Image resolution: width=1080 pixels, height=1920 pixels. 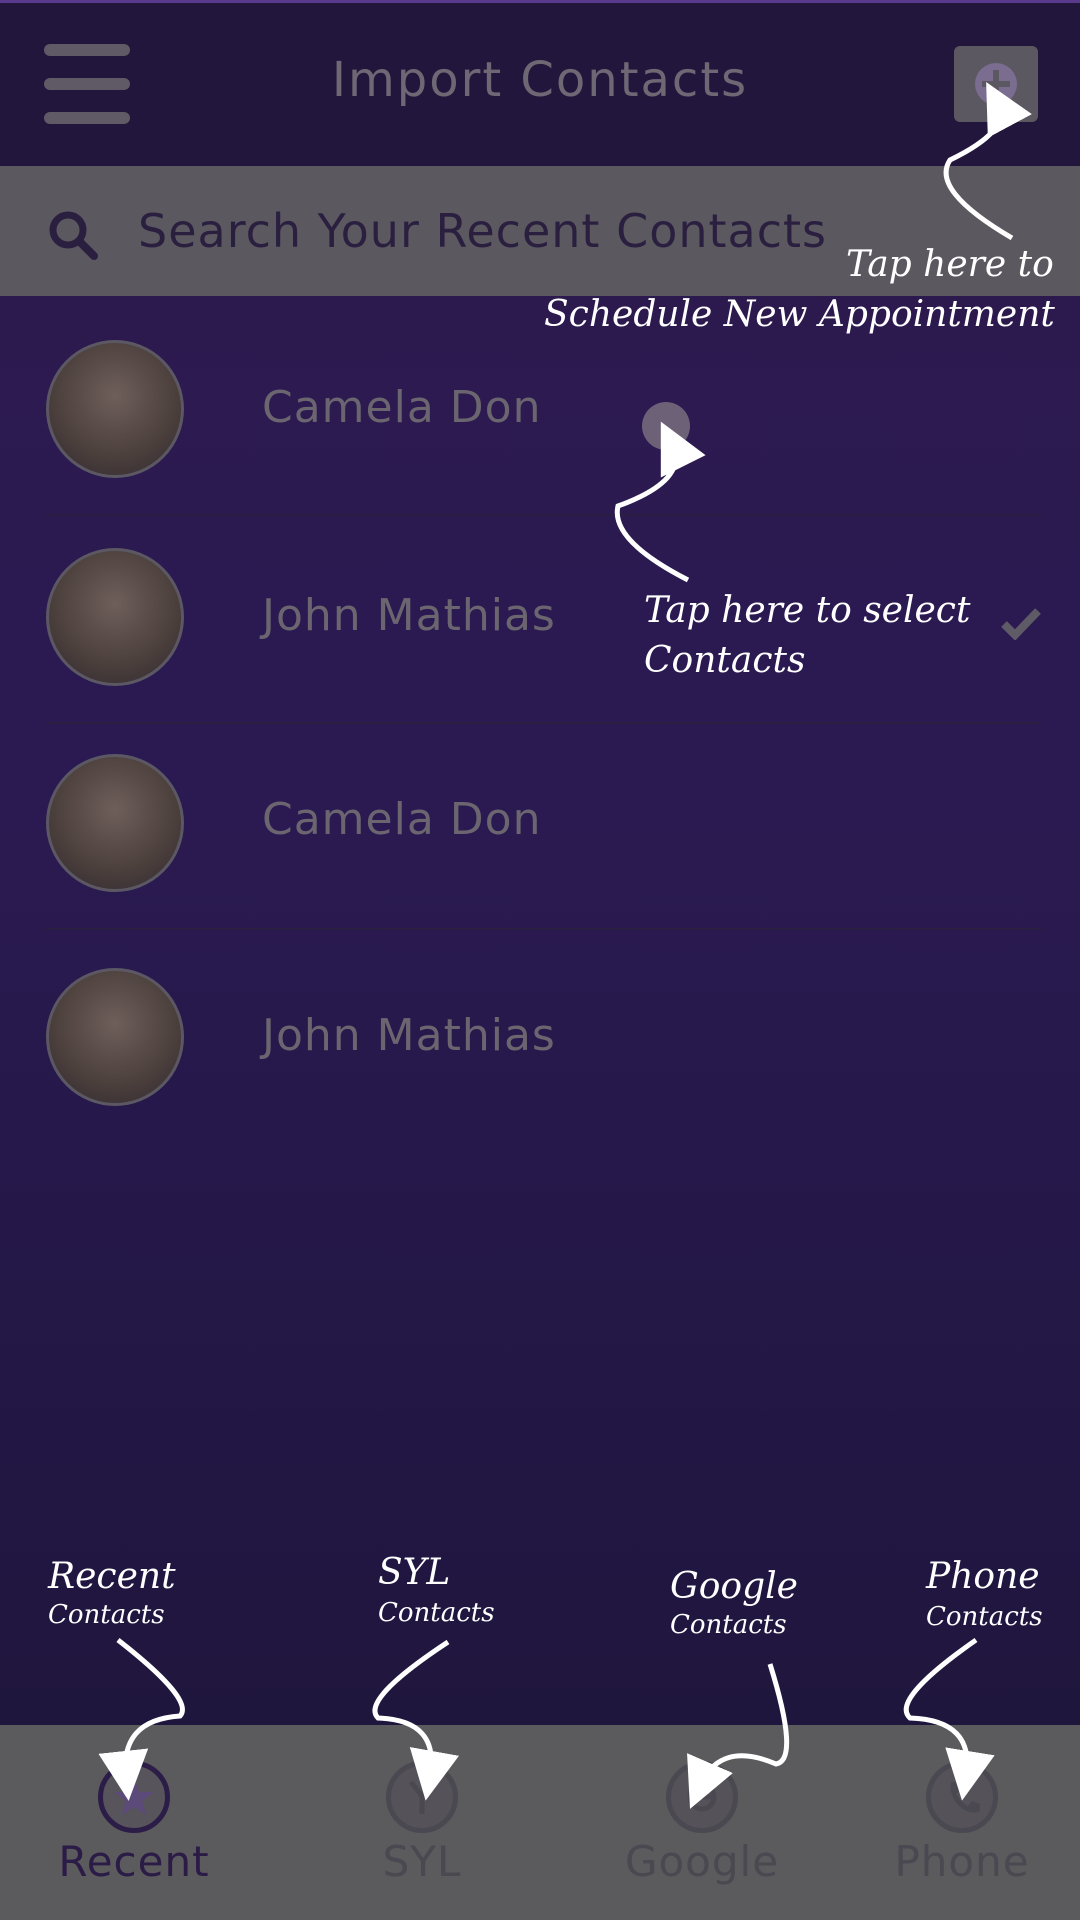 I want to click on plus-circle-icon, so click(x=996, y=84).